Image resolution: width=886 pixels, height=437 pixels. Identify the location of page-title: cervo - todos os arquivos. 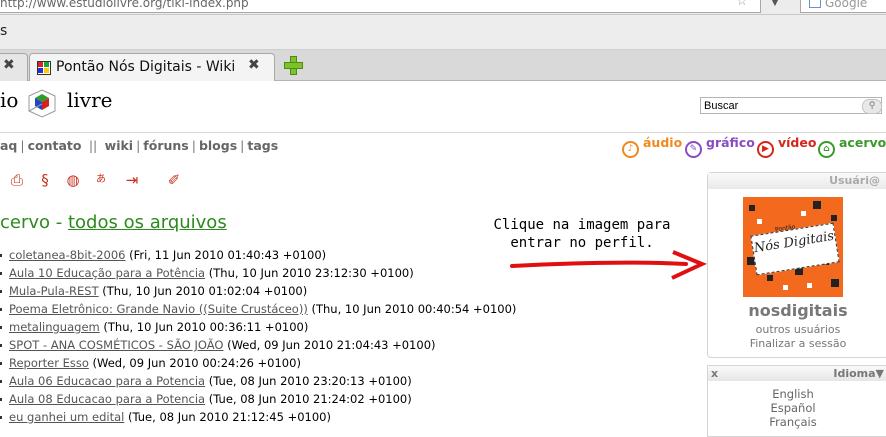
(113, 222).